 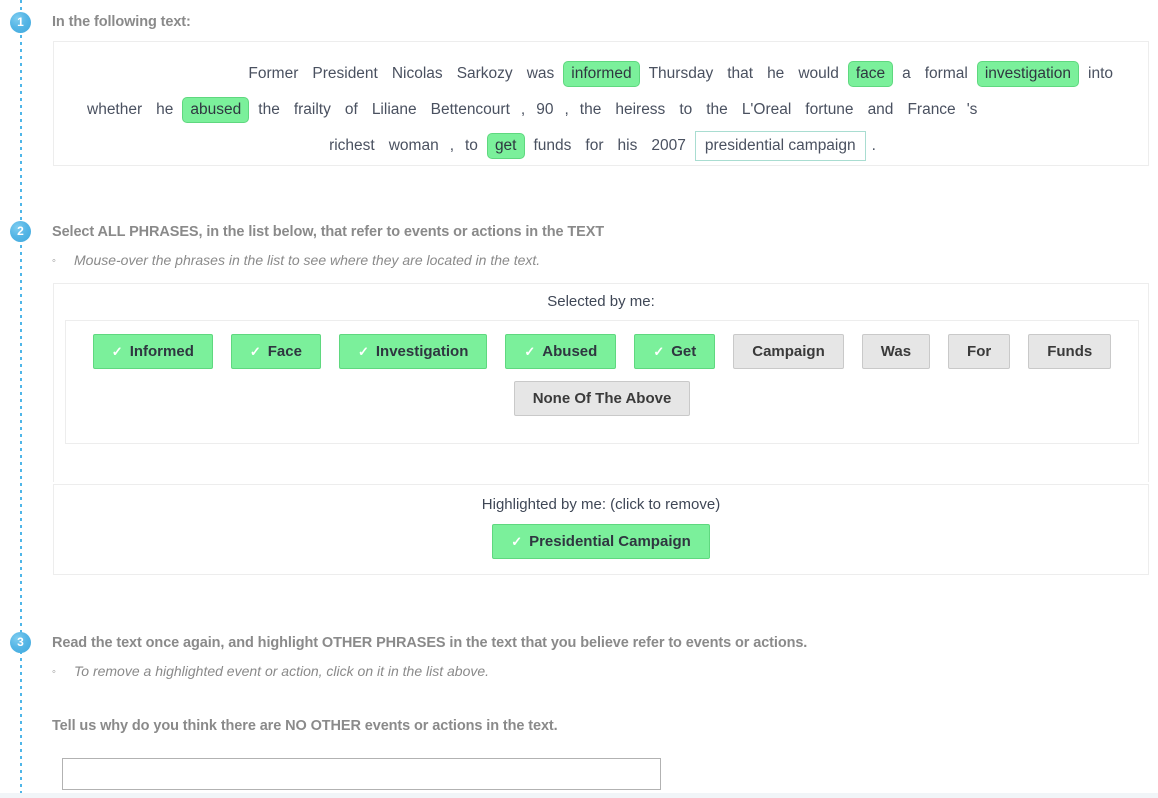 I want to click on chip-label: None Of The Above, so click(x=602, y=398).